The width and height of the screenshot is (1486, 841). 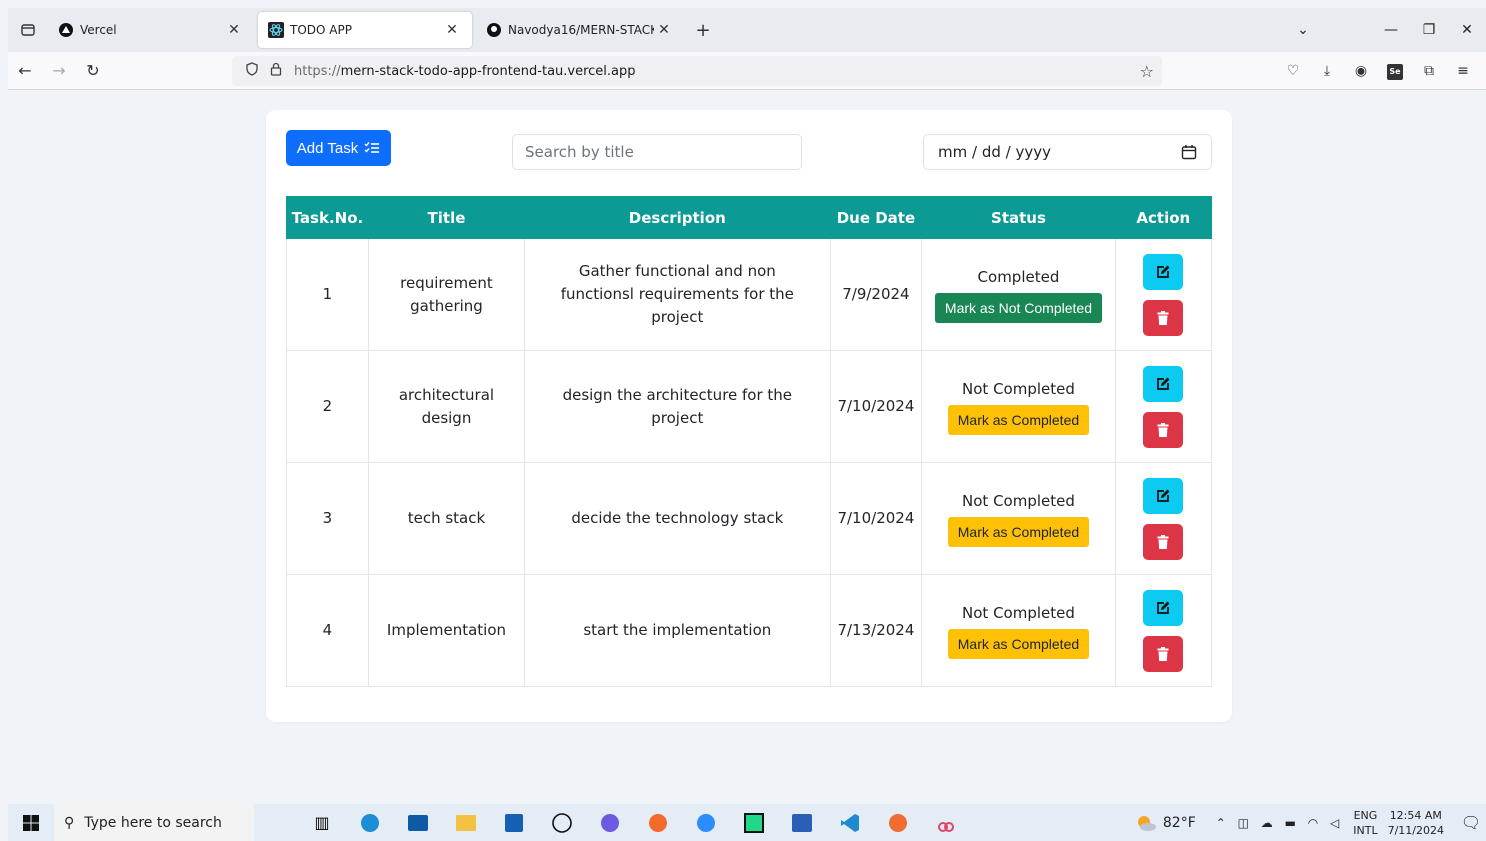 What do you see at coordinates (69, 822) in the screenshot?
I see `search-icon: ⚲` at bounding box center [69, 822].